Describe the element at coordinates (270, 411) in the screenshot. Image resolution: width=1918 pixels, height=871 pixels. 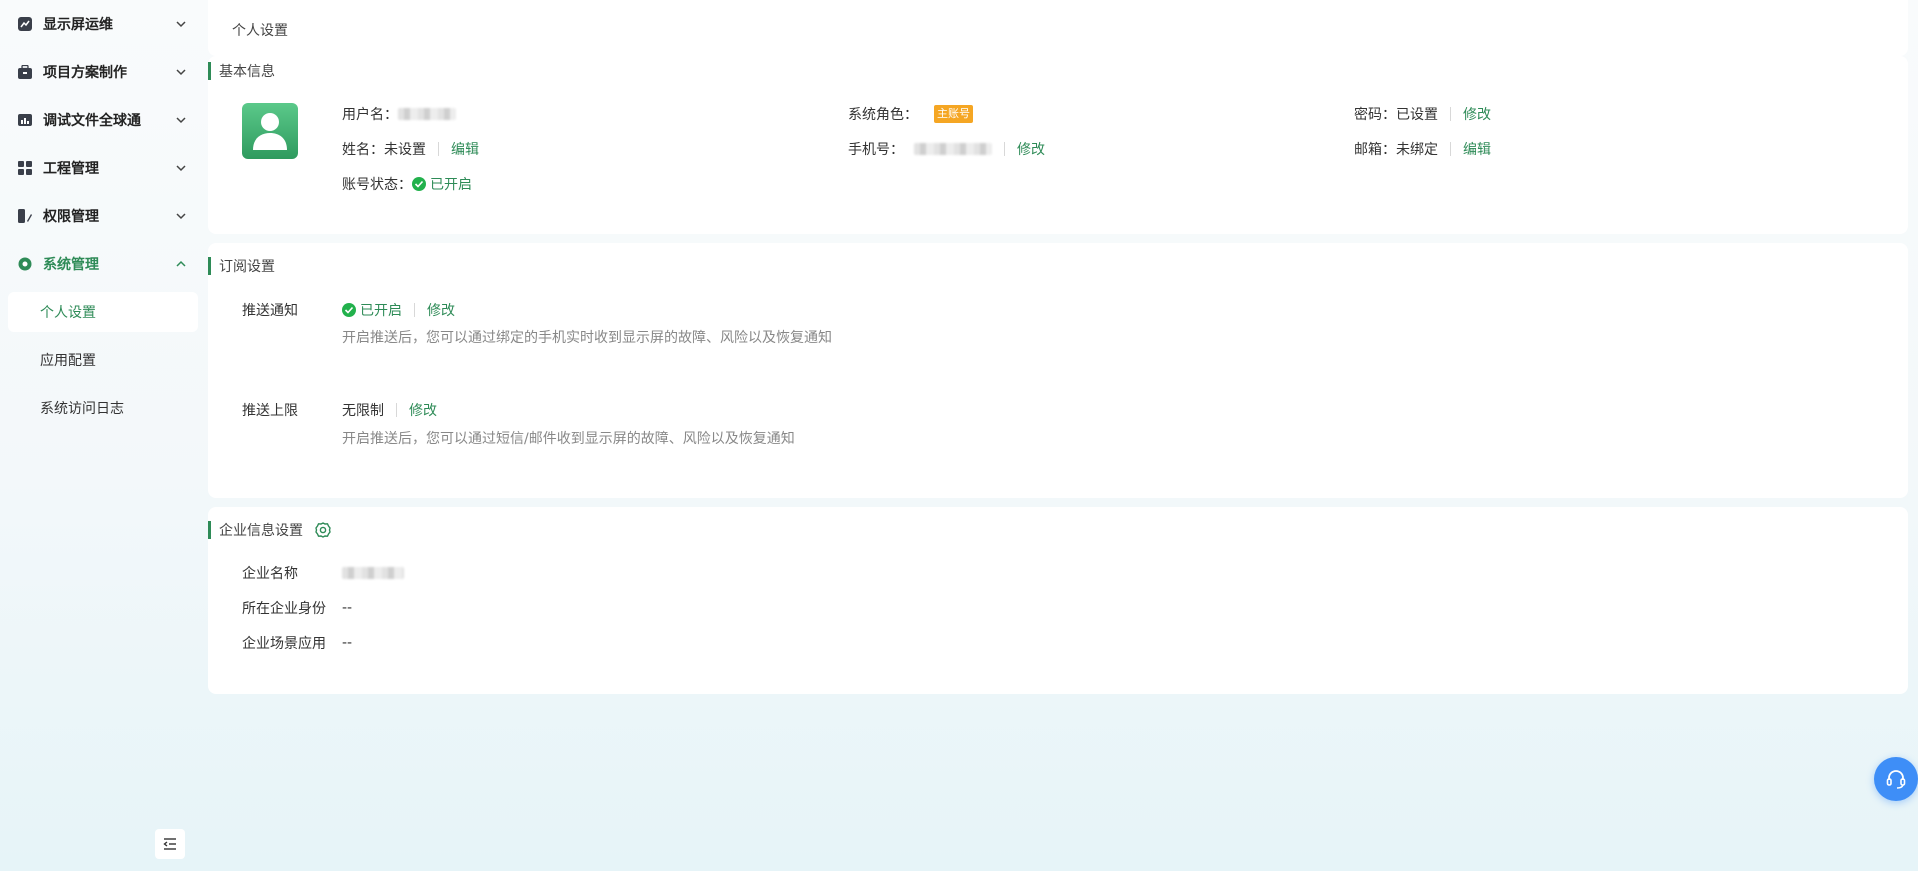
I see `limit-label: 推送上限` at that location.